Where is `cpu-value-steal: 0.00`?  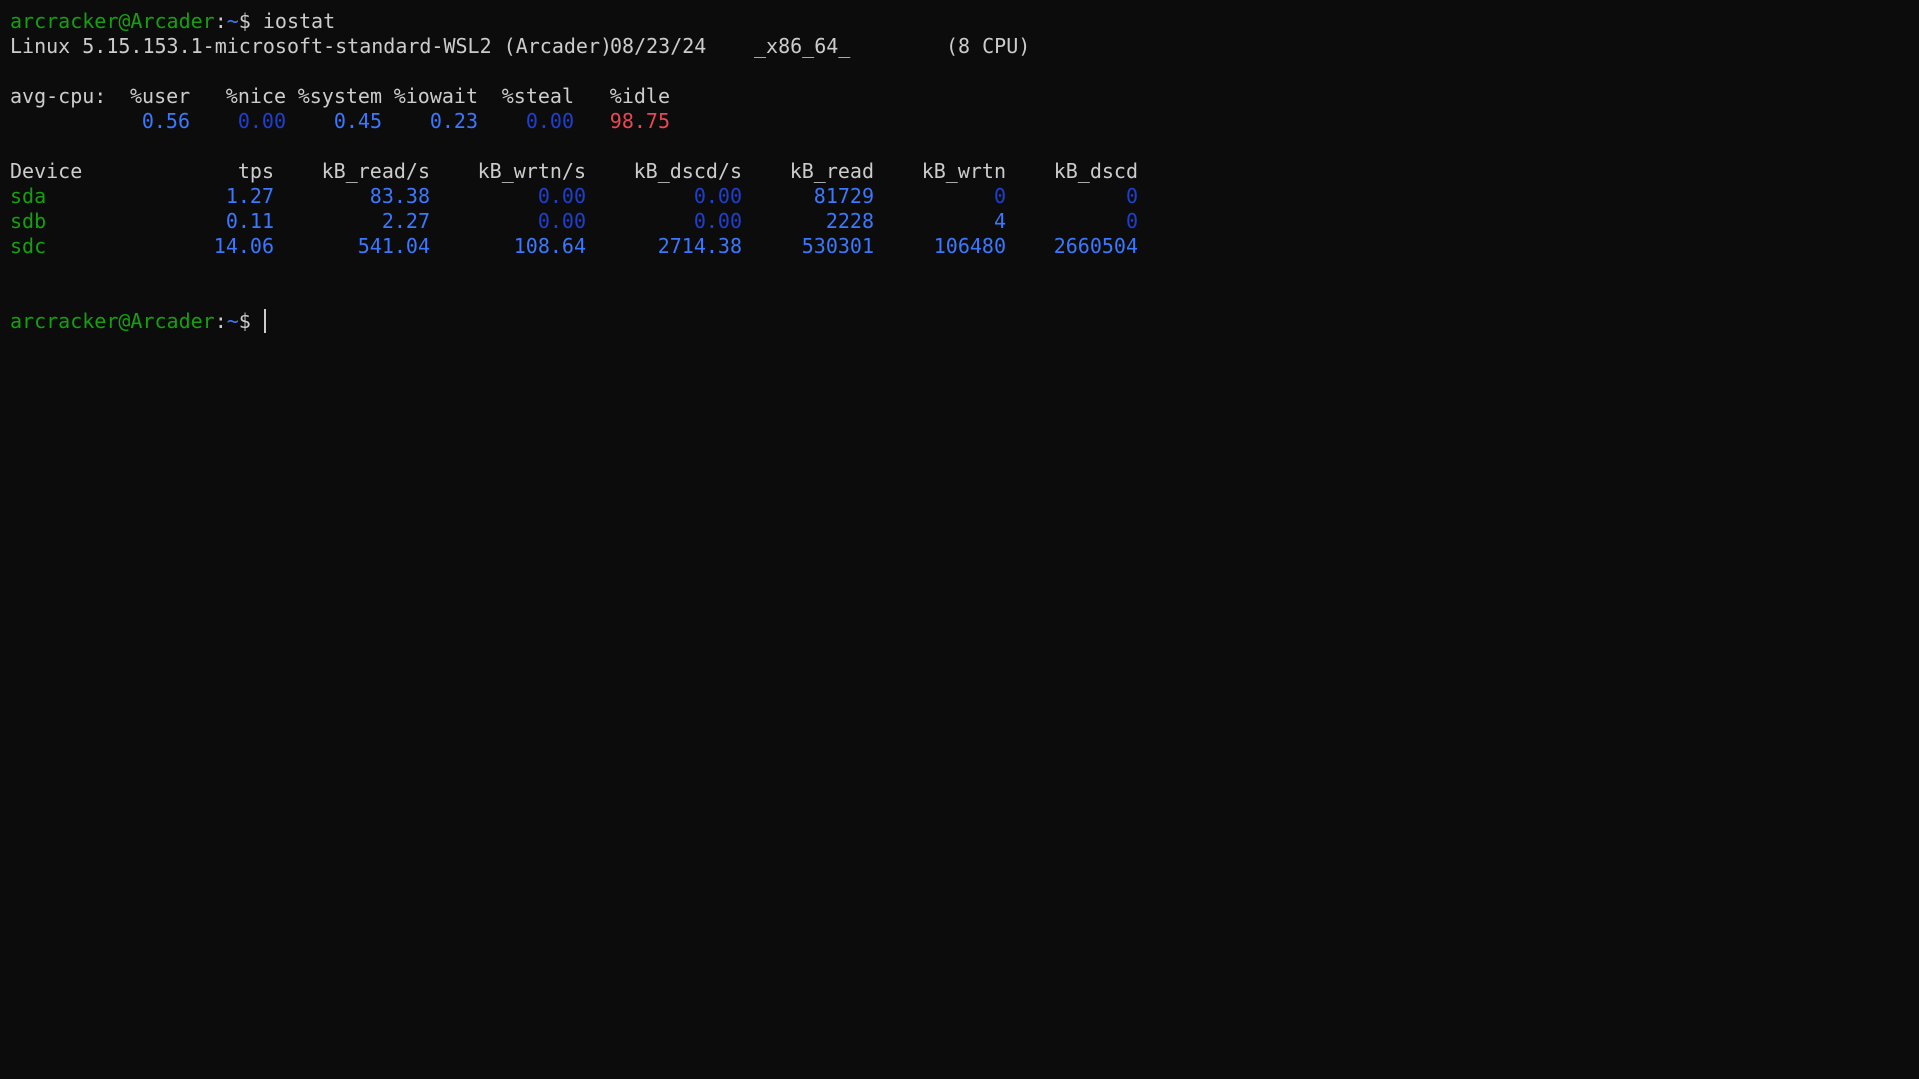
cpu-value-steal: 0.00 is located at coordinates (549, 121).